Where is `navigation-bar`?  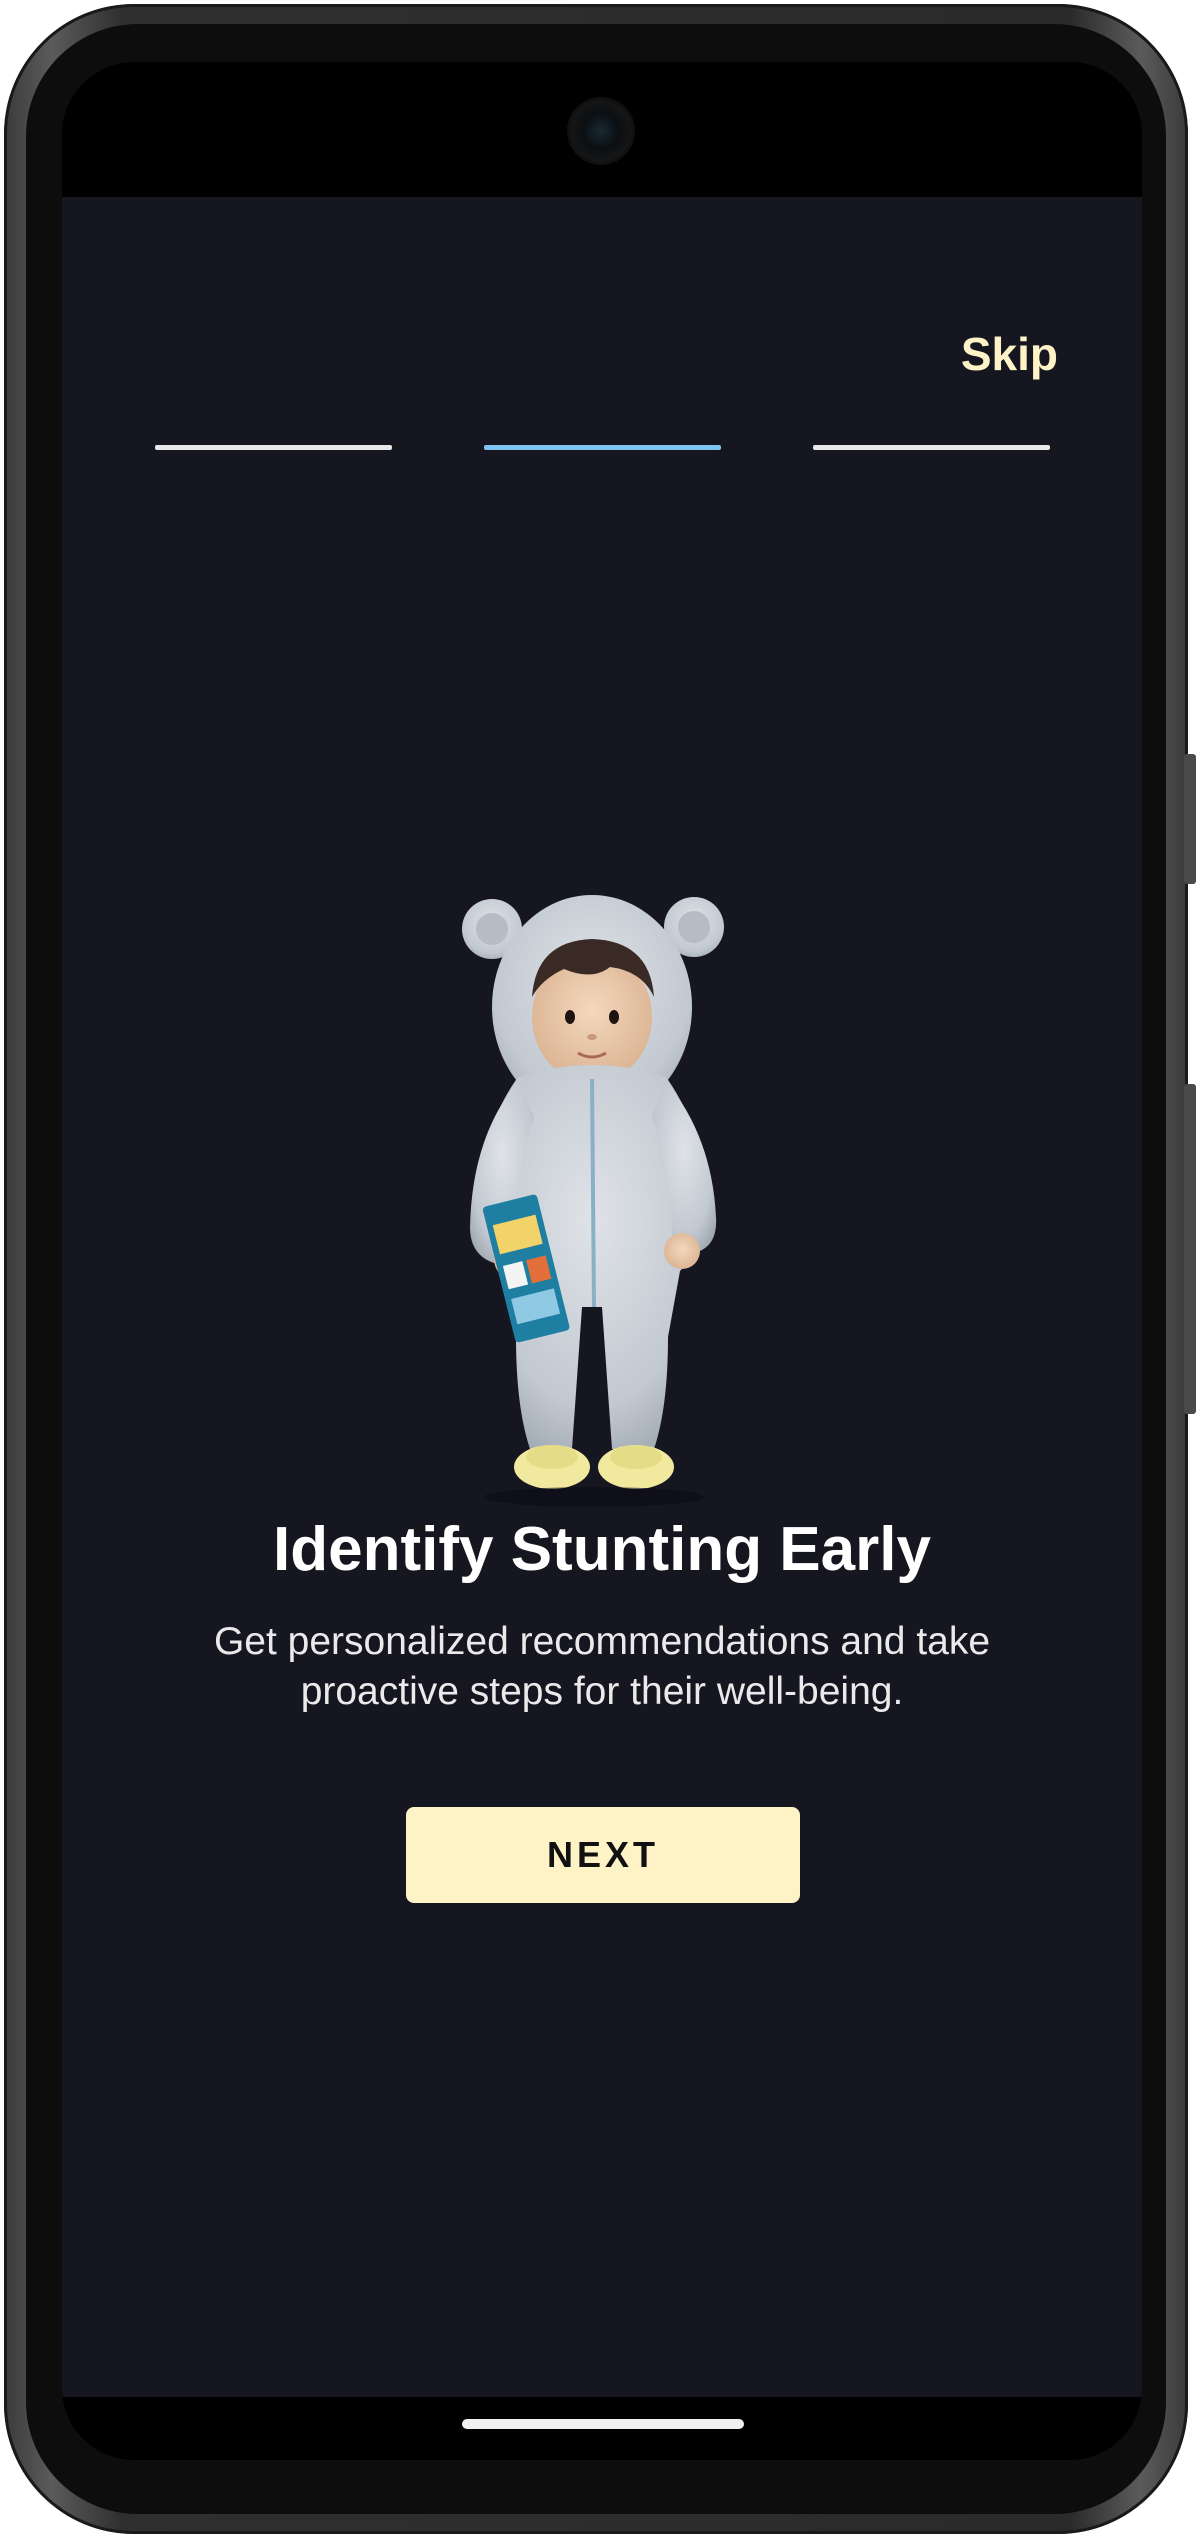
navigation-bar is located at coordinates (602, 2428).